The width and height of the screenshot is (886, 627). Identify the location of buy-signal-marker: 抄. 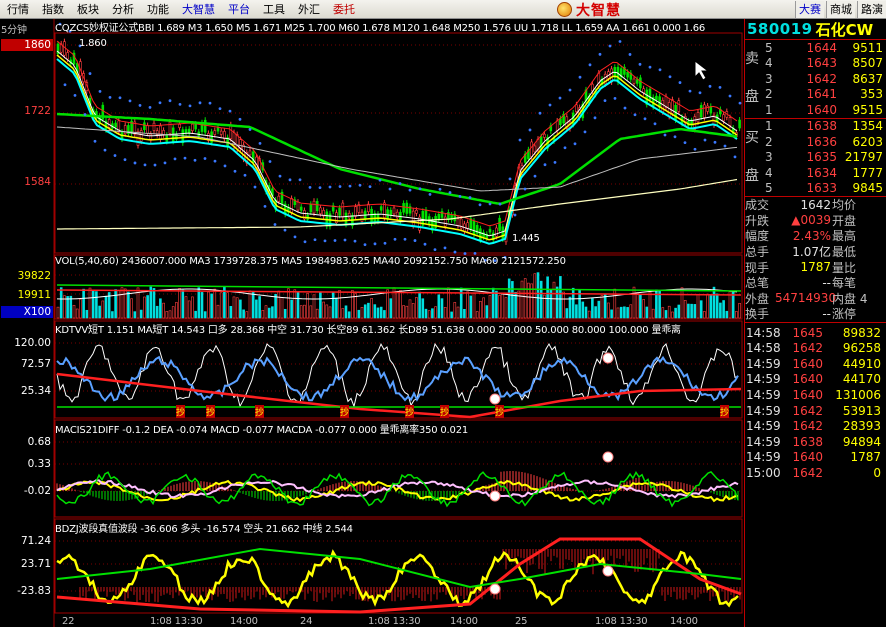
(259, 411).